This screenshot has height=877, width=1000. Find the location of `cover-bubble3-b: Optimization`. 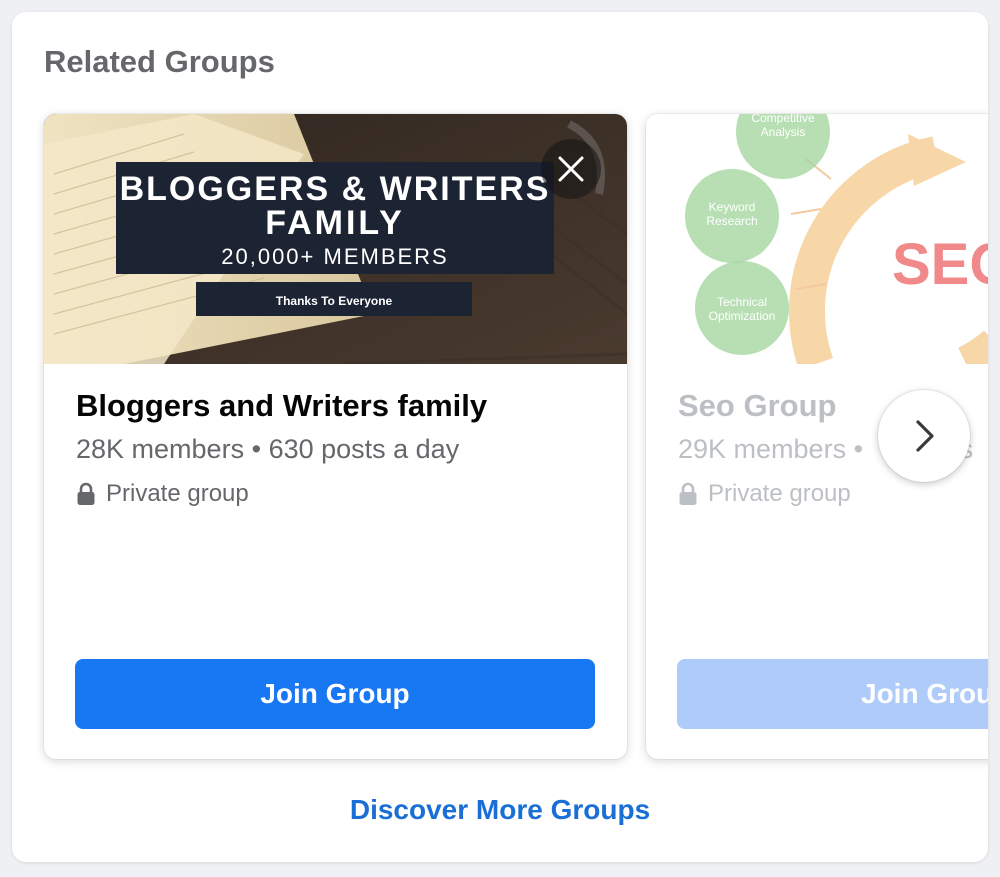

cover-bubble3-b: Optimization is located at coordinates (742, 316).